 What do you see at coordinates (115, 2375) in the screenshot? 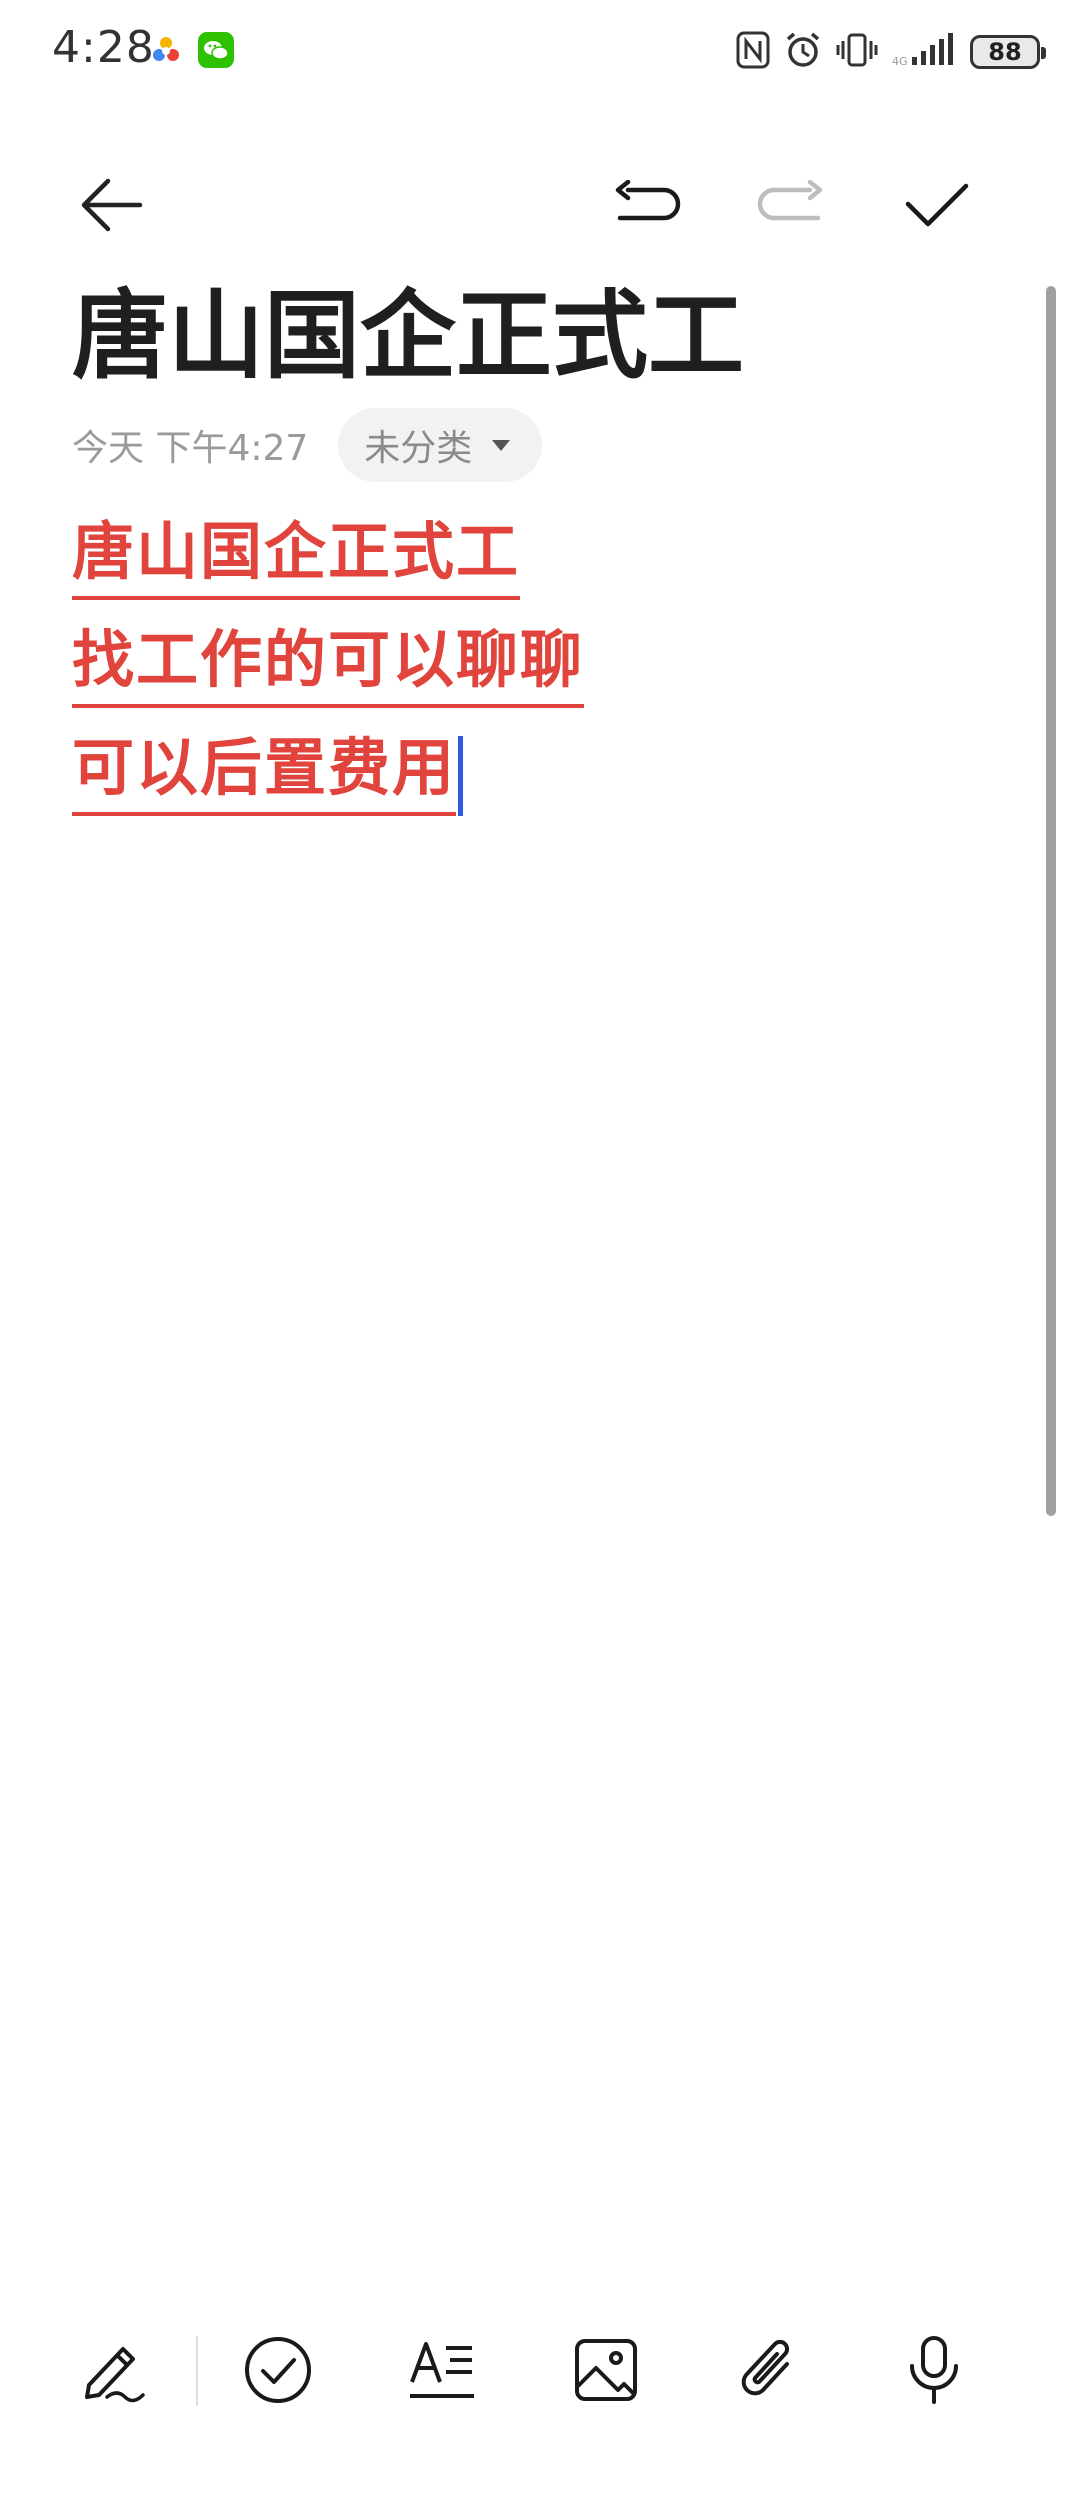
I see `handwriting-icon` at bounding box center [115, 2375].